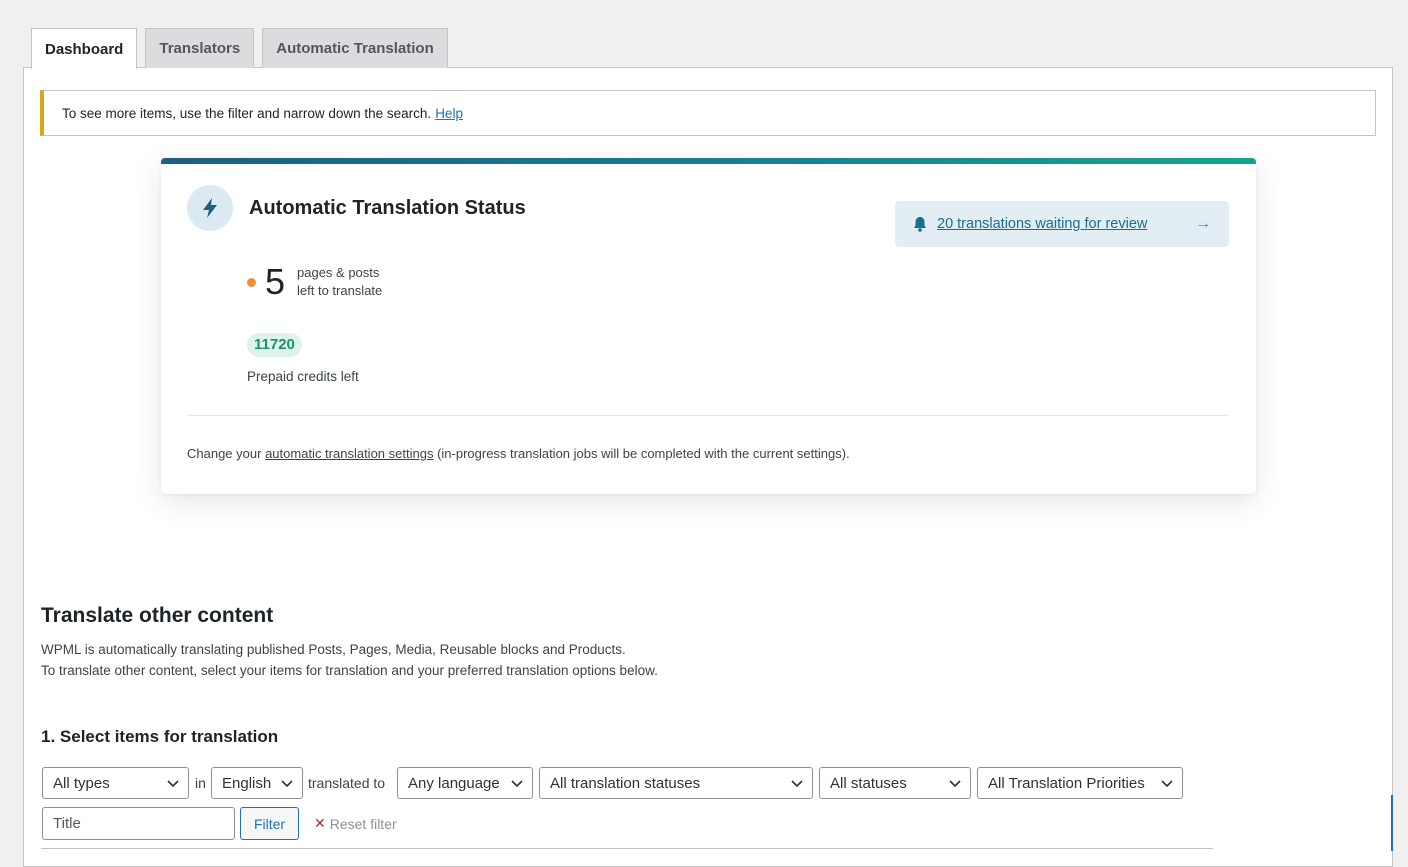 This screenshot has height=867, width=1408. Describe the element at coordinates (224, 453) in the screenshot. I see `footer-prefix: Change your` at that location.